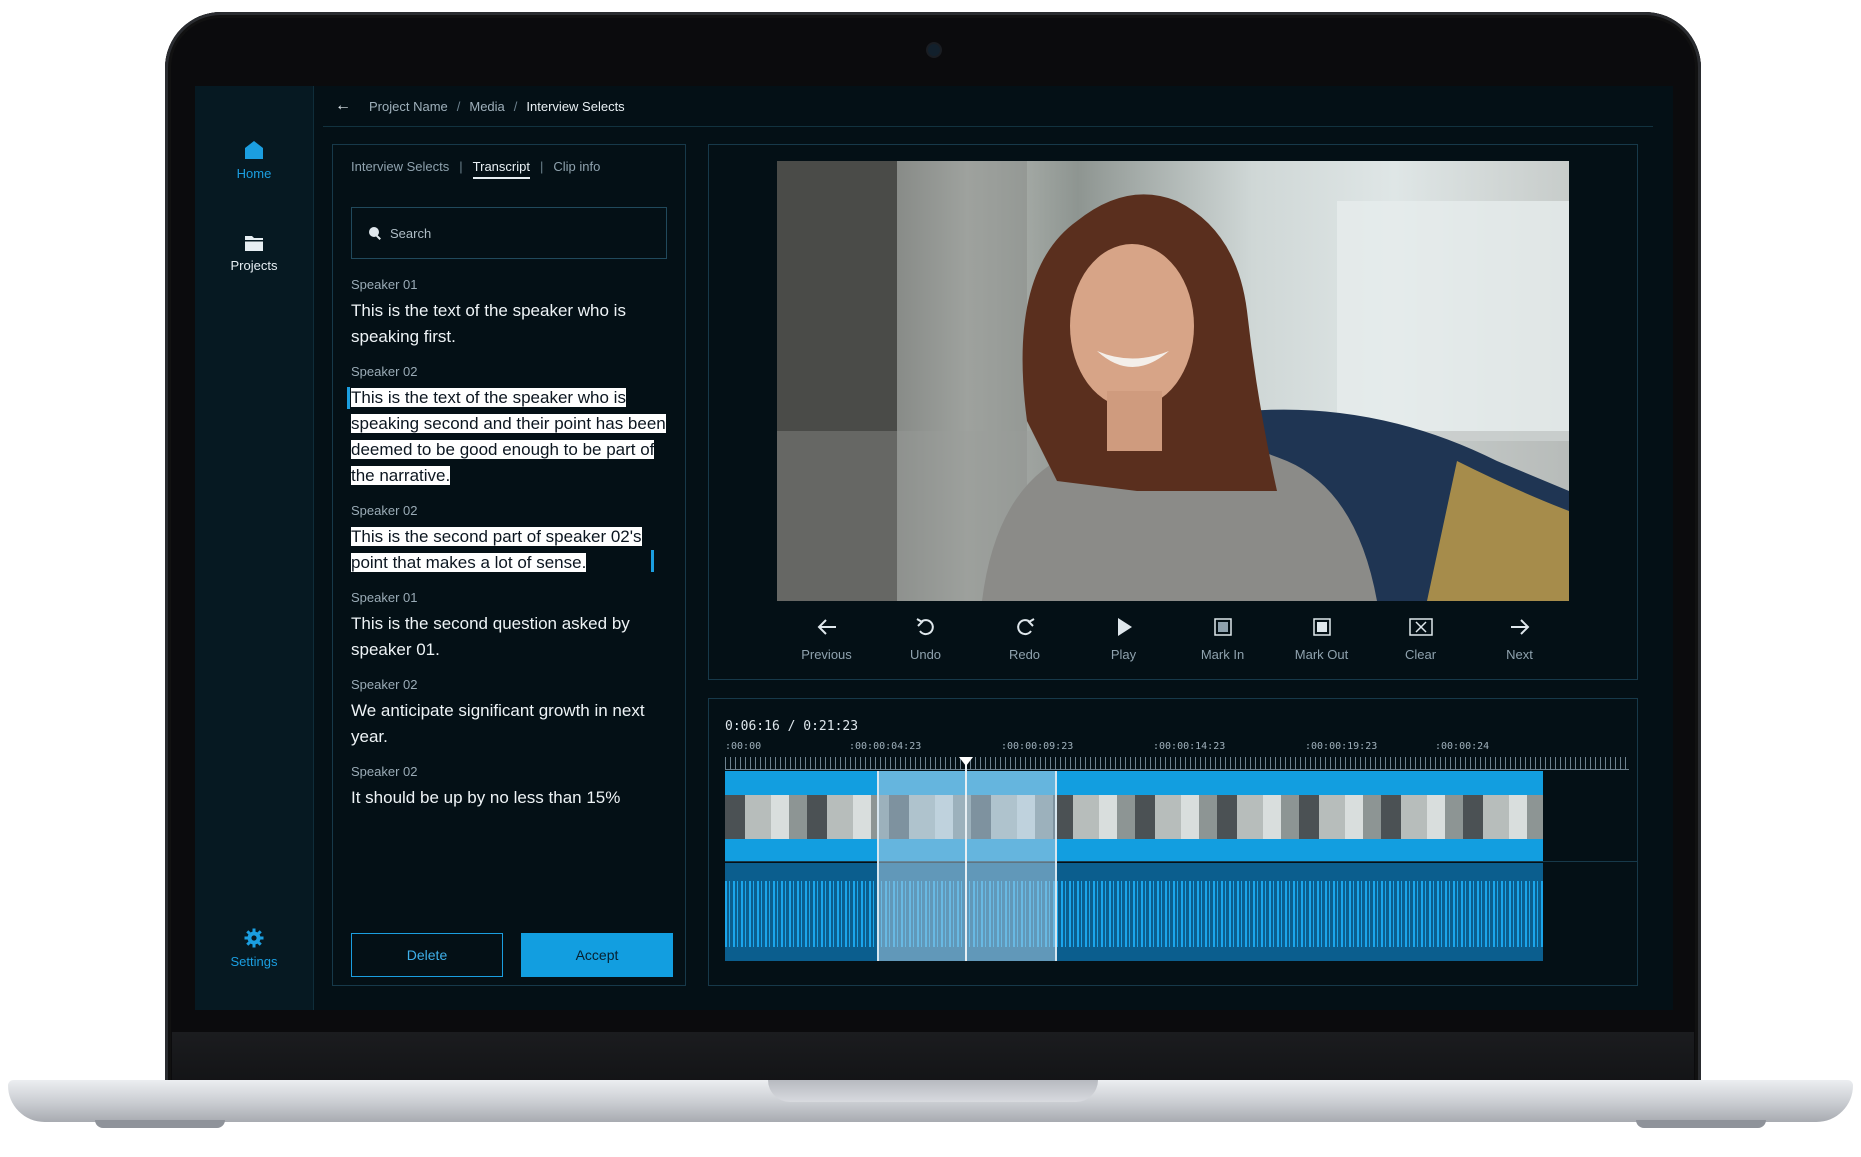 This screenshot has width=1861, height=1157. What do you see at coordinates (1181, 861) in the screenshot?
I see `track-divider` at bounding box center [1181, 861].